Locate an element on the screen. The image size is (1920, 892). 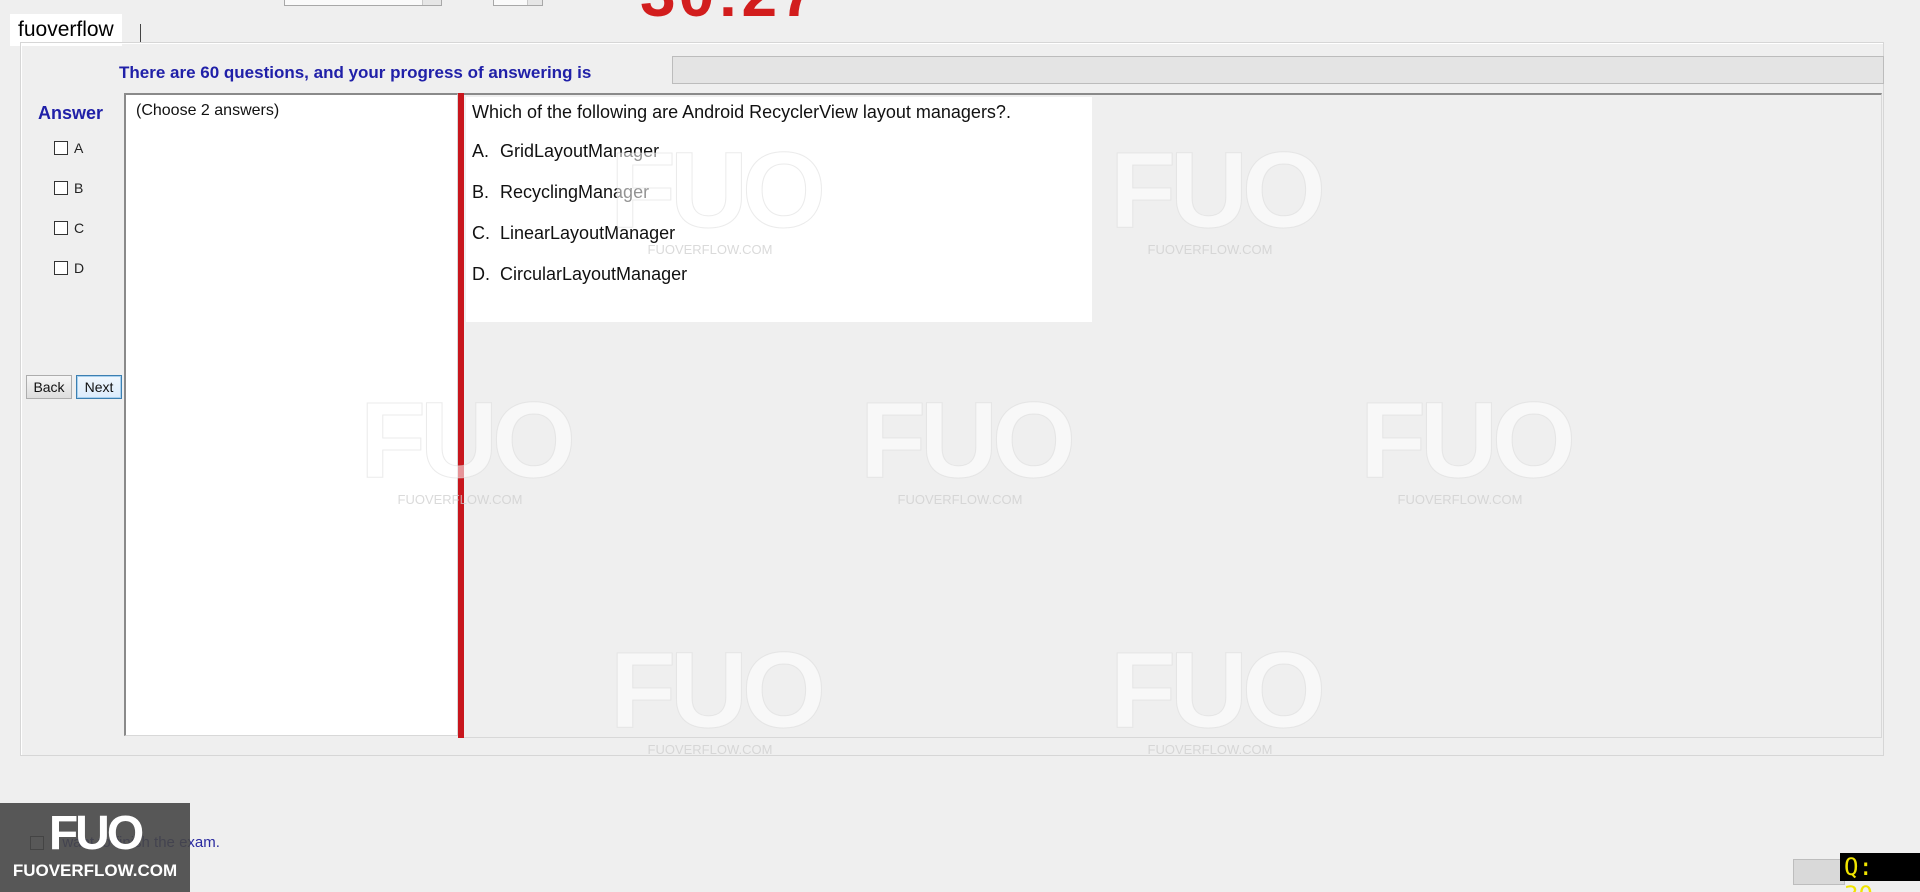
chevron-down-icon is located at coordinates (431, 2).